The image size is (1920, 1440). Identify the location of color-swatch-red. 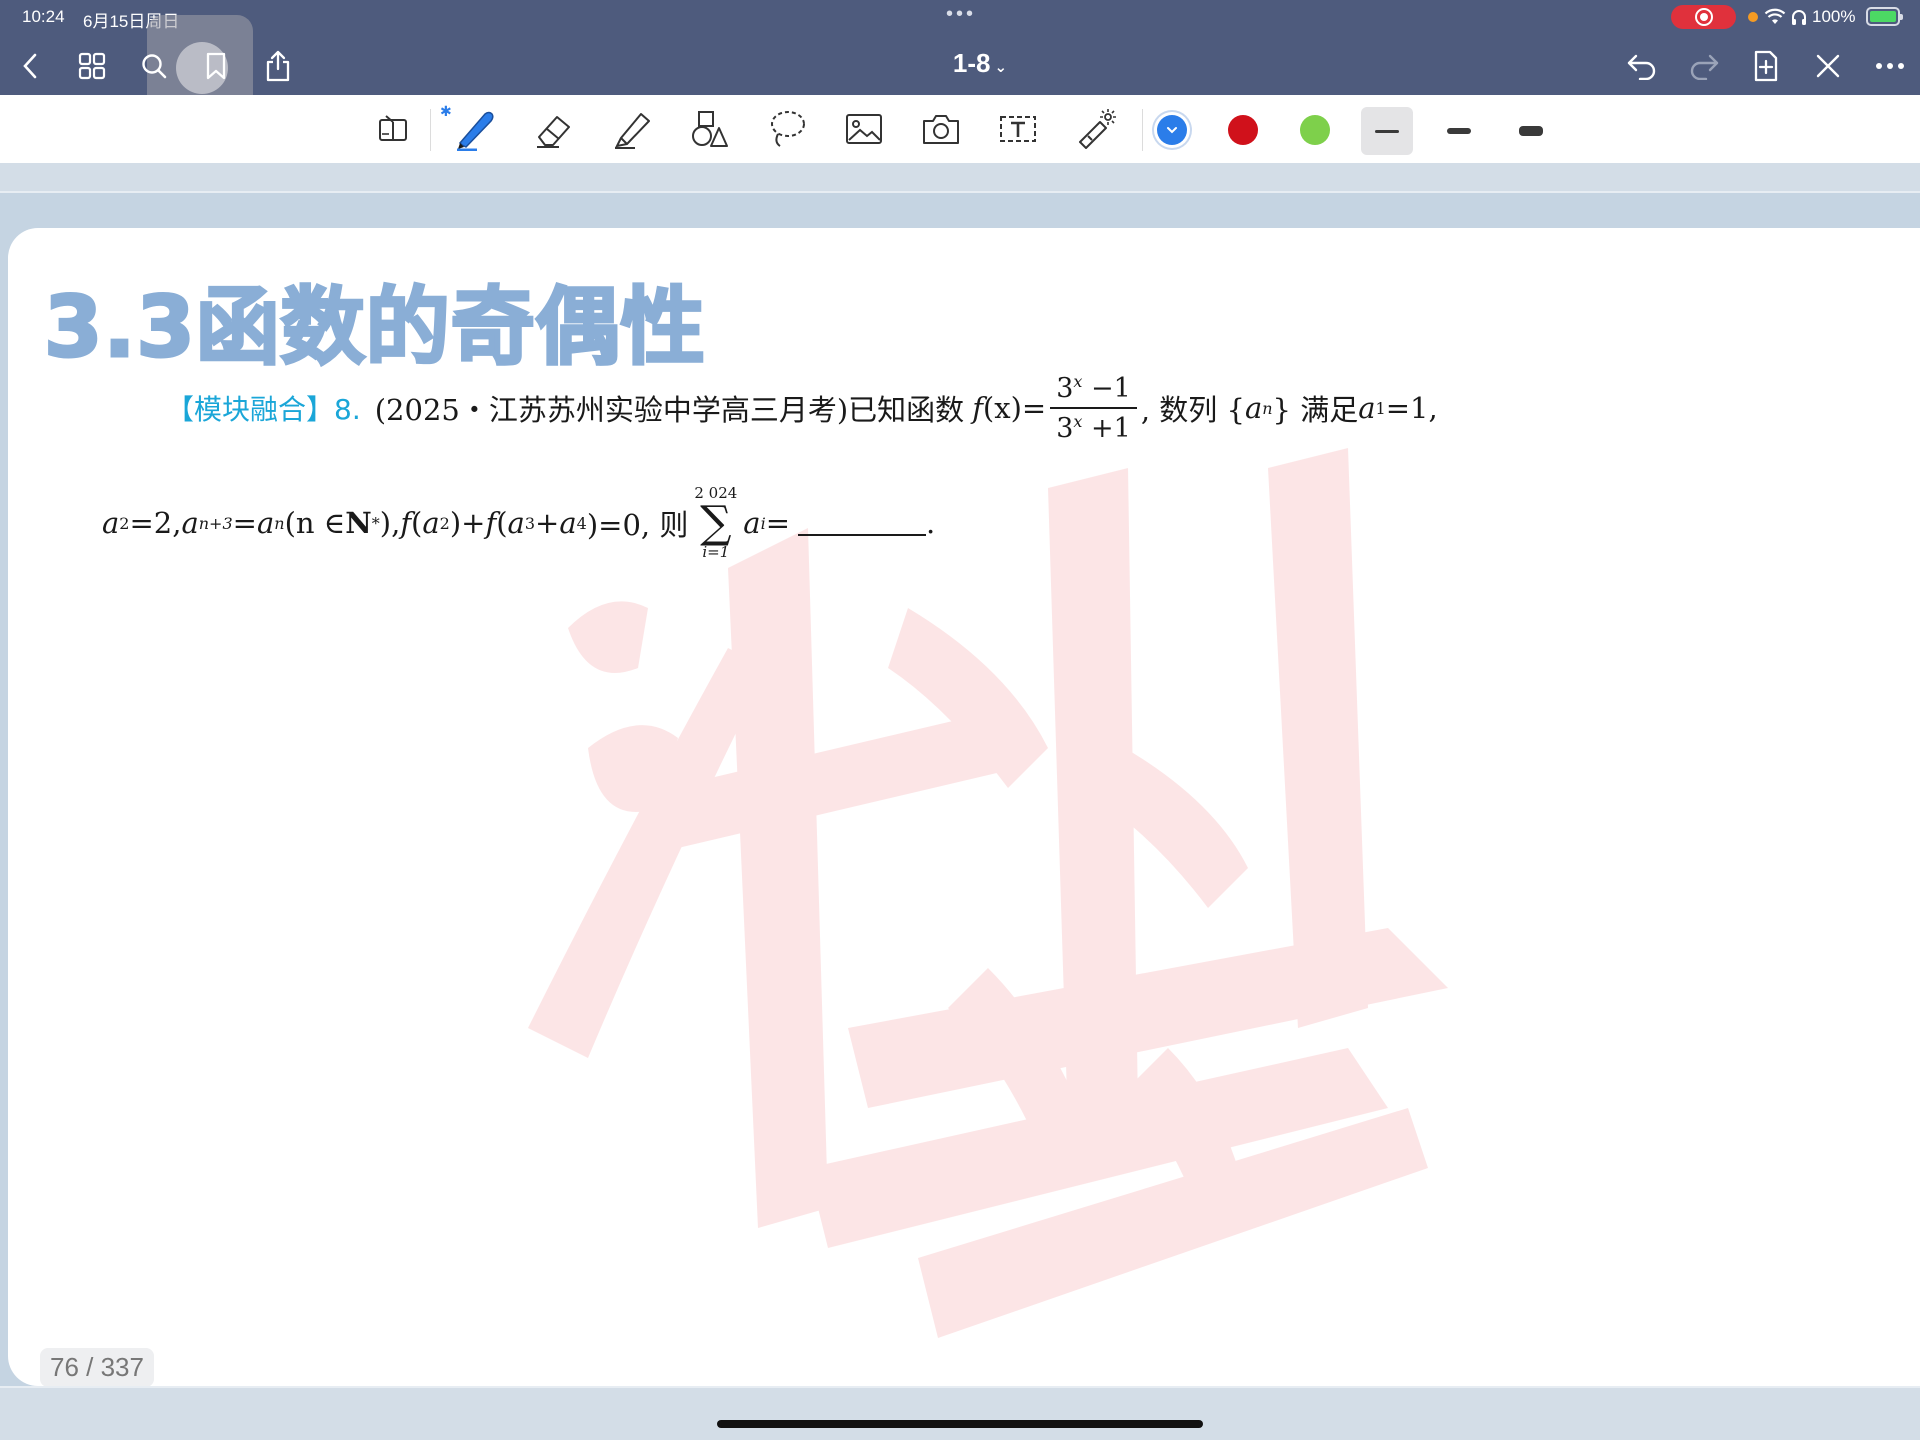
(1243, 130).